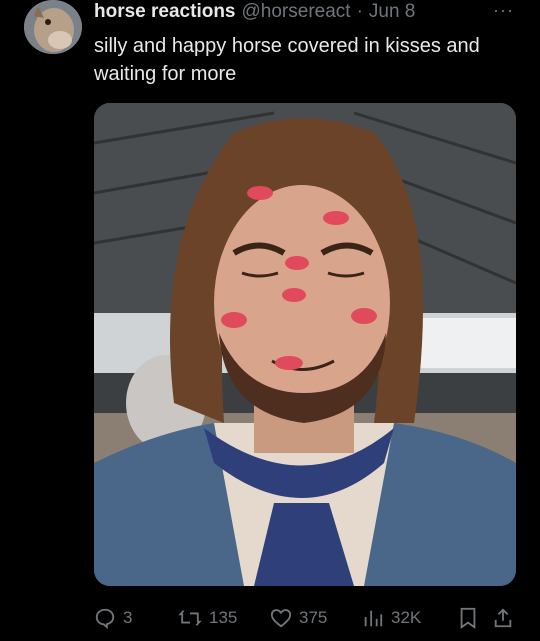 This screenshot has width=540, height=641. I want to click on display-name: horse reactions, so click(165, 12).